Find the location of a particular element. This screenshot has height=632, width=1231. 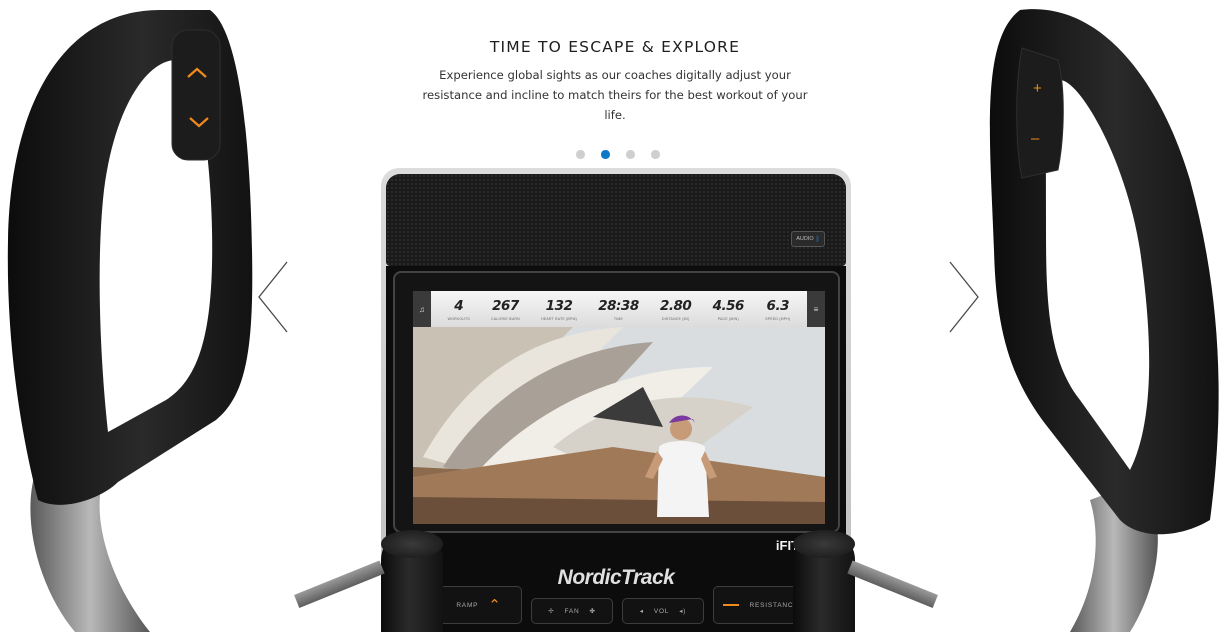

stat-item: 4 WORKOUTS is located at coordinates (459, 309).